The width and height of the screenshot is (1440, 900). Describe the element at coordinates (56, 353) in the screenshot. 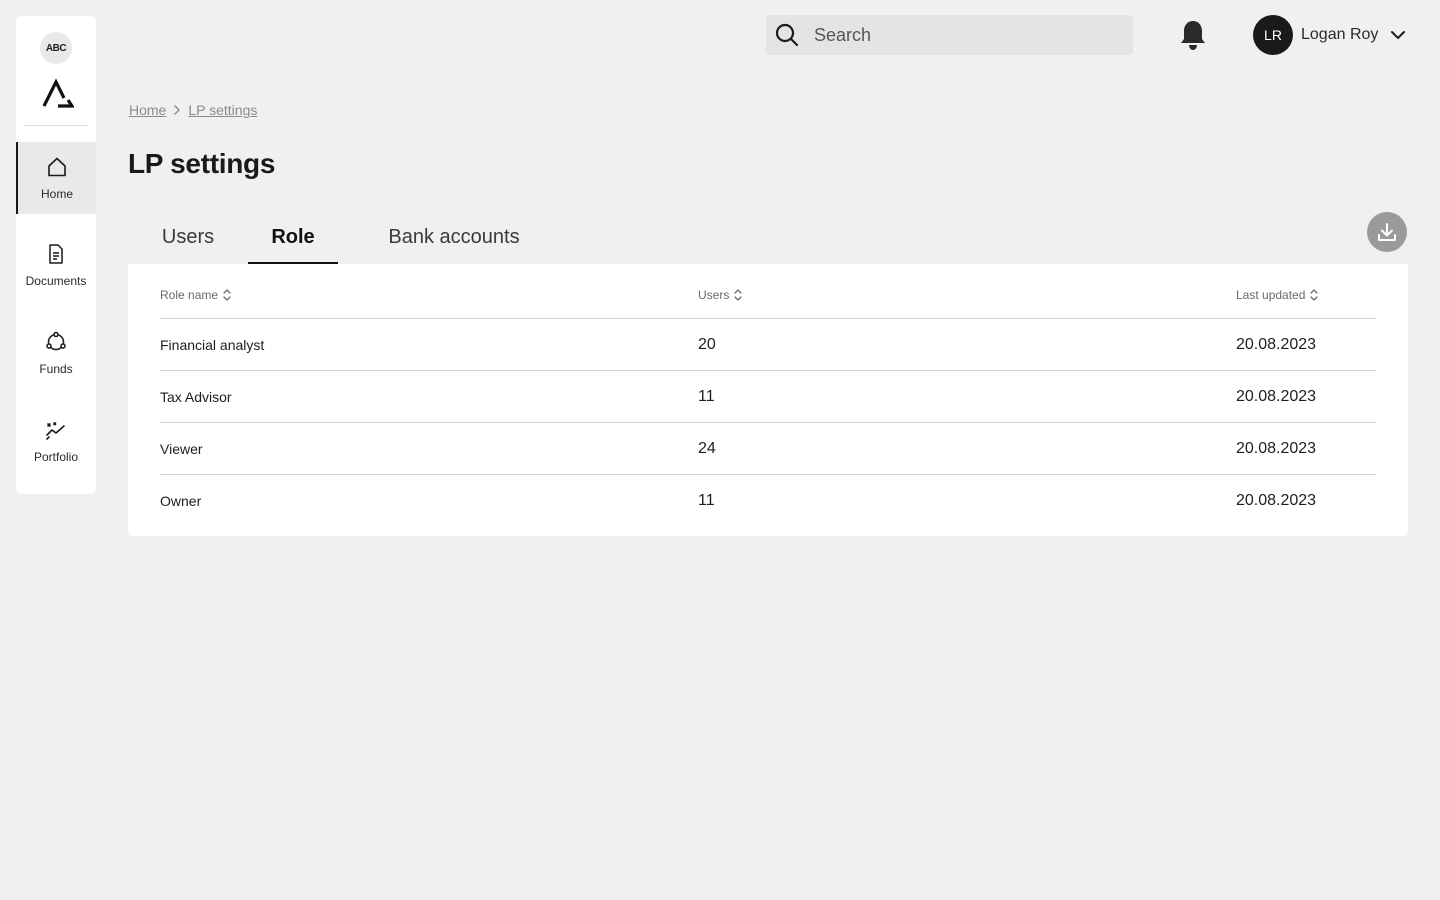

I see `sidebar-item-funds: Funds` at that location.